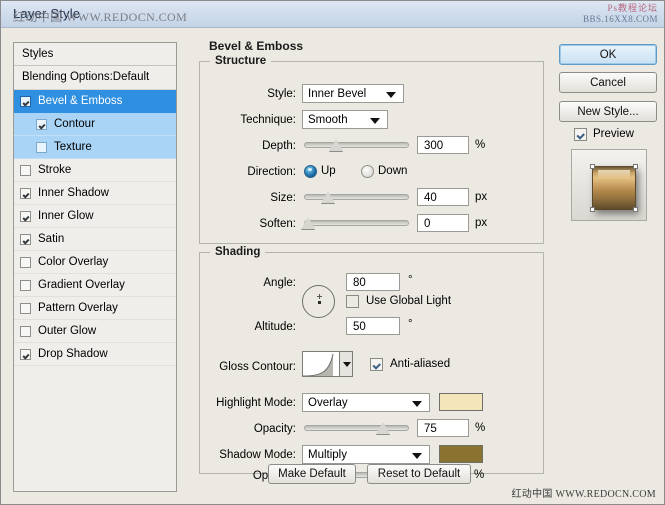 The height and width of the screenshot is (505, 665). Describe the element at coordinates (366, 402) in the screenshot. I see `highlight-mode-dropdown: Overlay` at that location.